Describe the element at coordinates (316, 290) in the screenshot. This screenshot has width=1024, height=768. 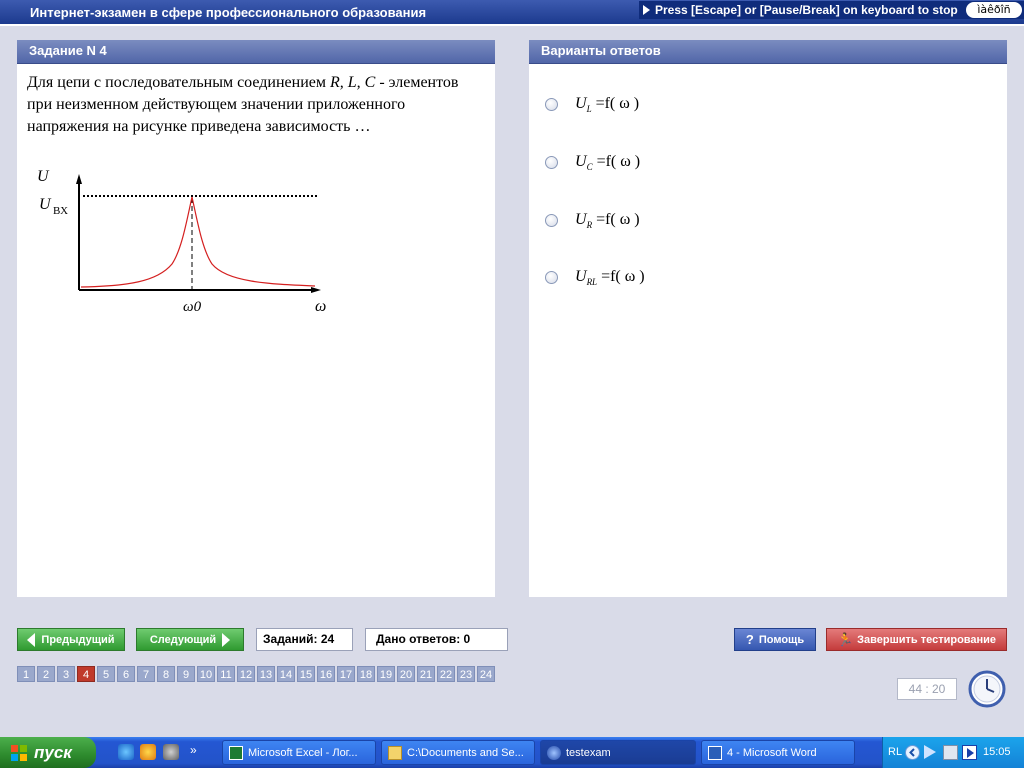
I see `x-axis-arrow` at that location.